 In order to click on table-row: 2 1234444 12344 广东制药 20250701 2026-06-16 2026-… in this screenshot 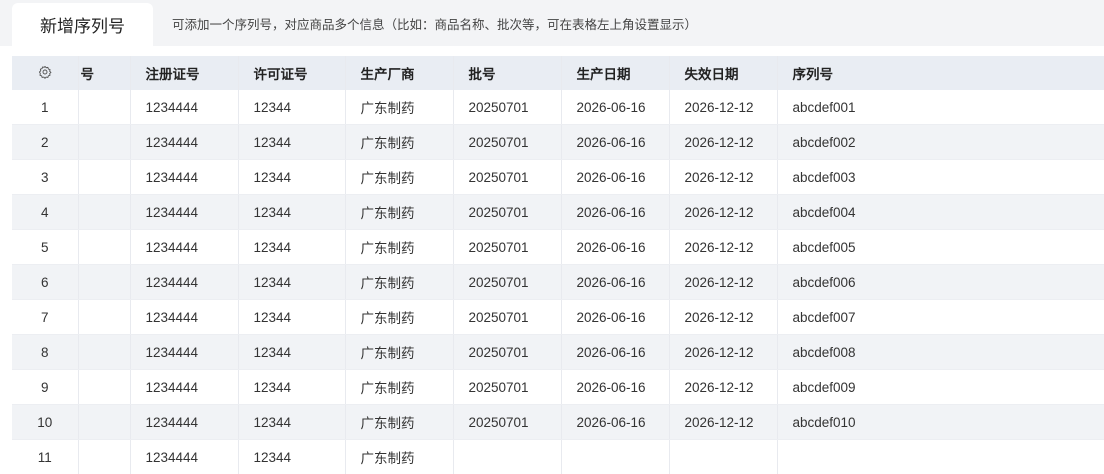, I will do `click(558, 142)`.